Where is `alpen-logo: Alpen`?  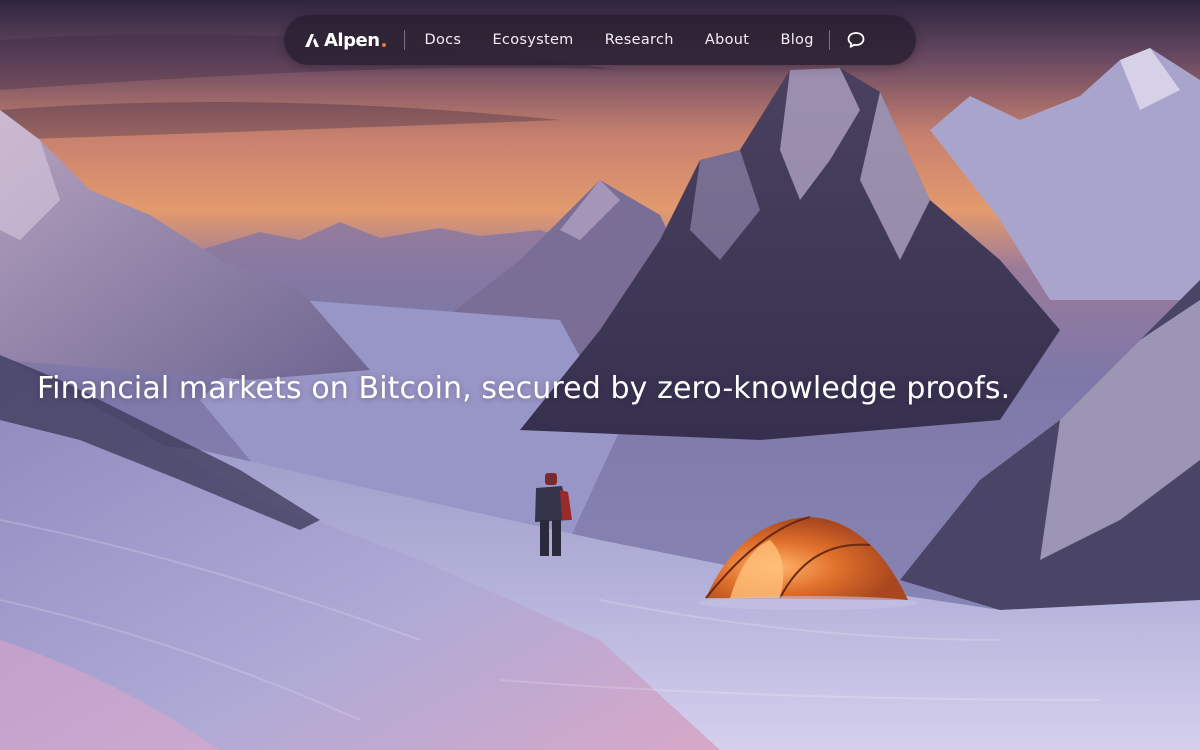
alpen-logo: Alpen is located at coordinates (345, 40).